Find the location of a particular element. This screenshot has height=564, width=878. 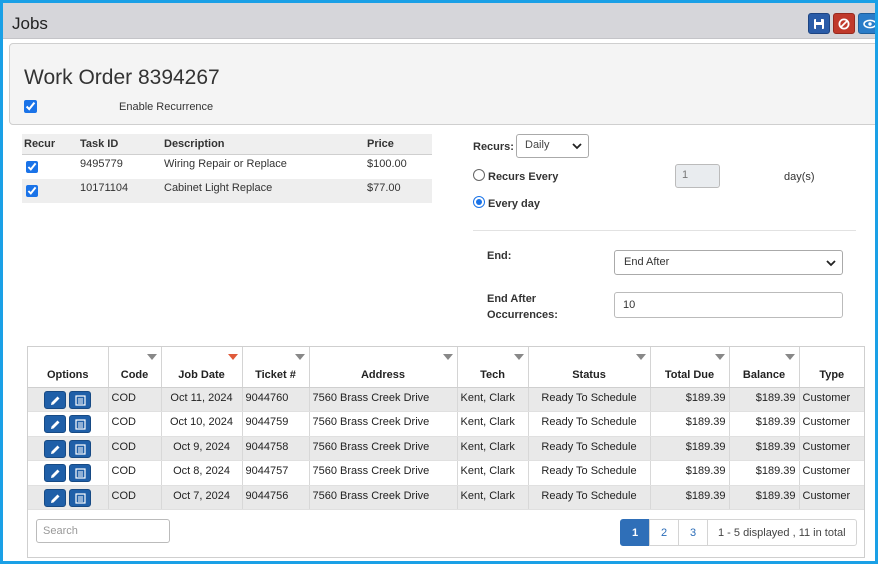

col-ticket: Ticket # is located at coordinates (276, 367).